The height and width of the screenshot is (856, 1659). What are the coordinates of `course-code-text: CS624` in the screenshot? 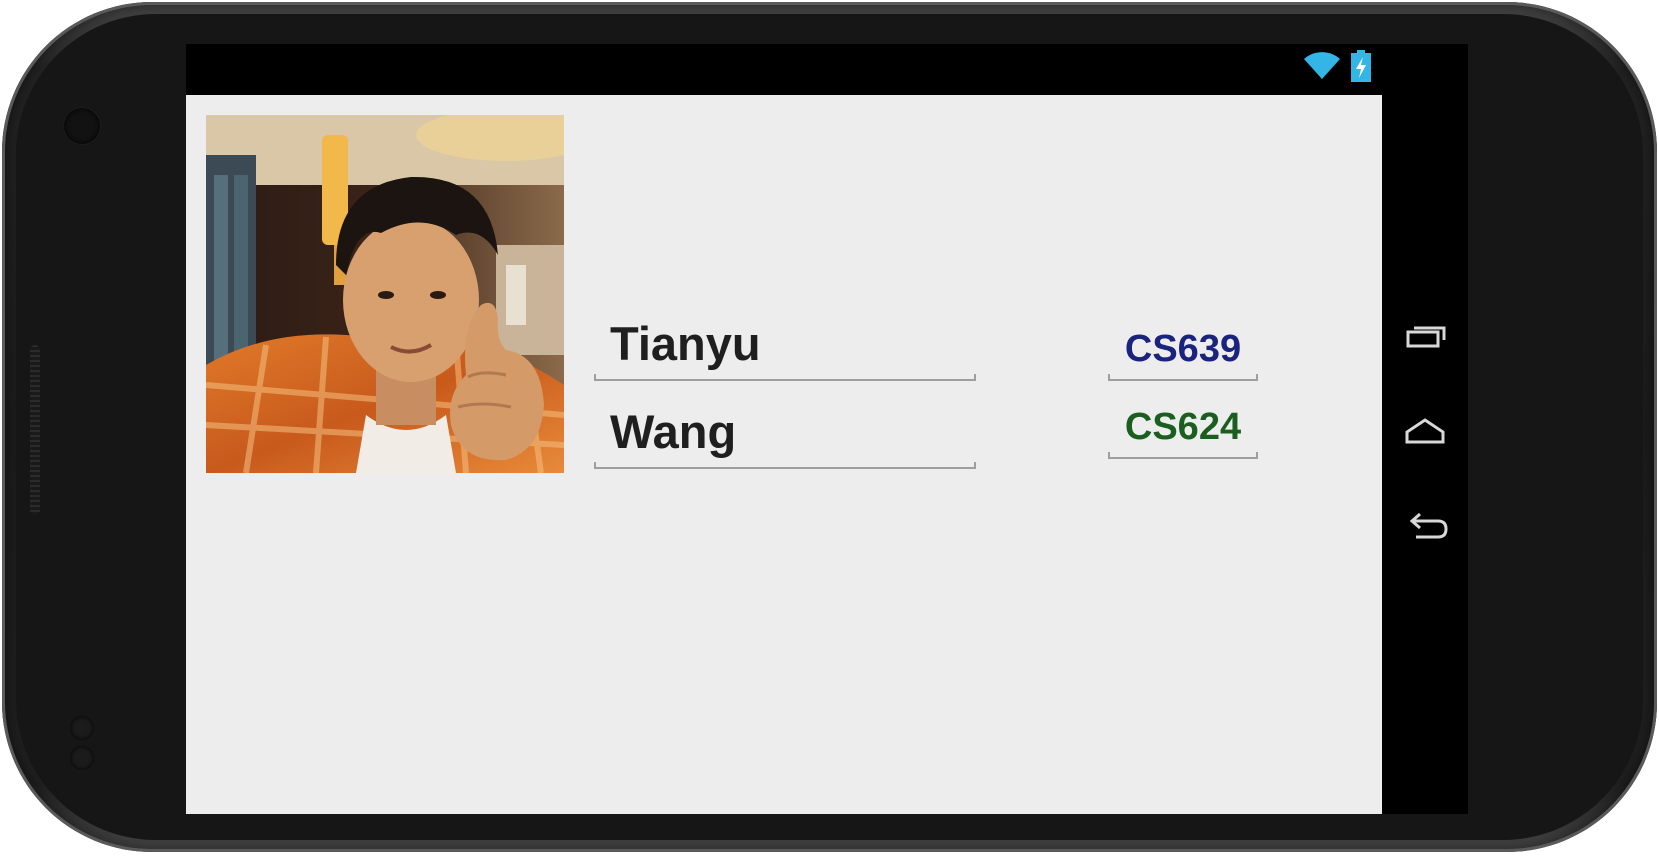 It's located at (1183, 427).